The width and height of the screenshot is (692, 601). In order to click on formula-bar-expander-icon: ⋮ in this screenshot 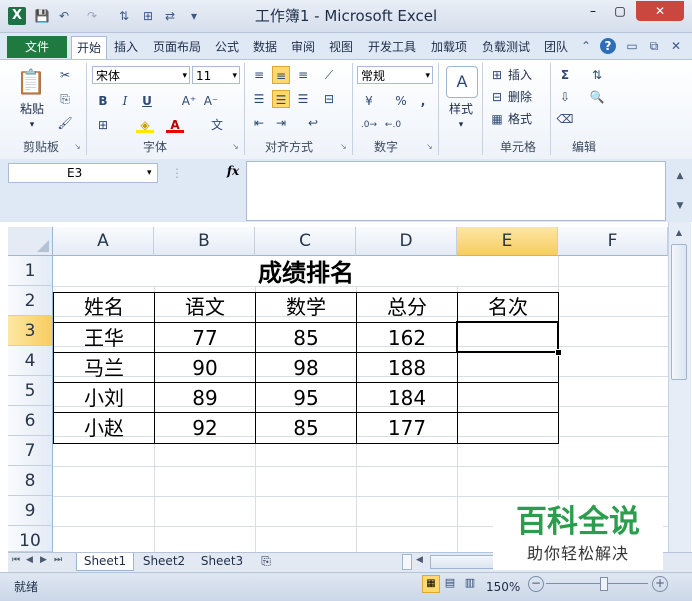, I will do `click(177, 173)`.